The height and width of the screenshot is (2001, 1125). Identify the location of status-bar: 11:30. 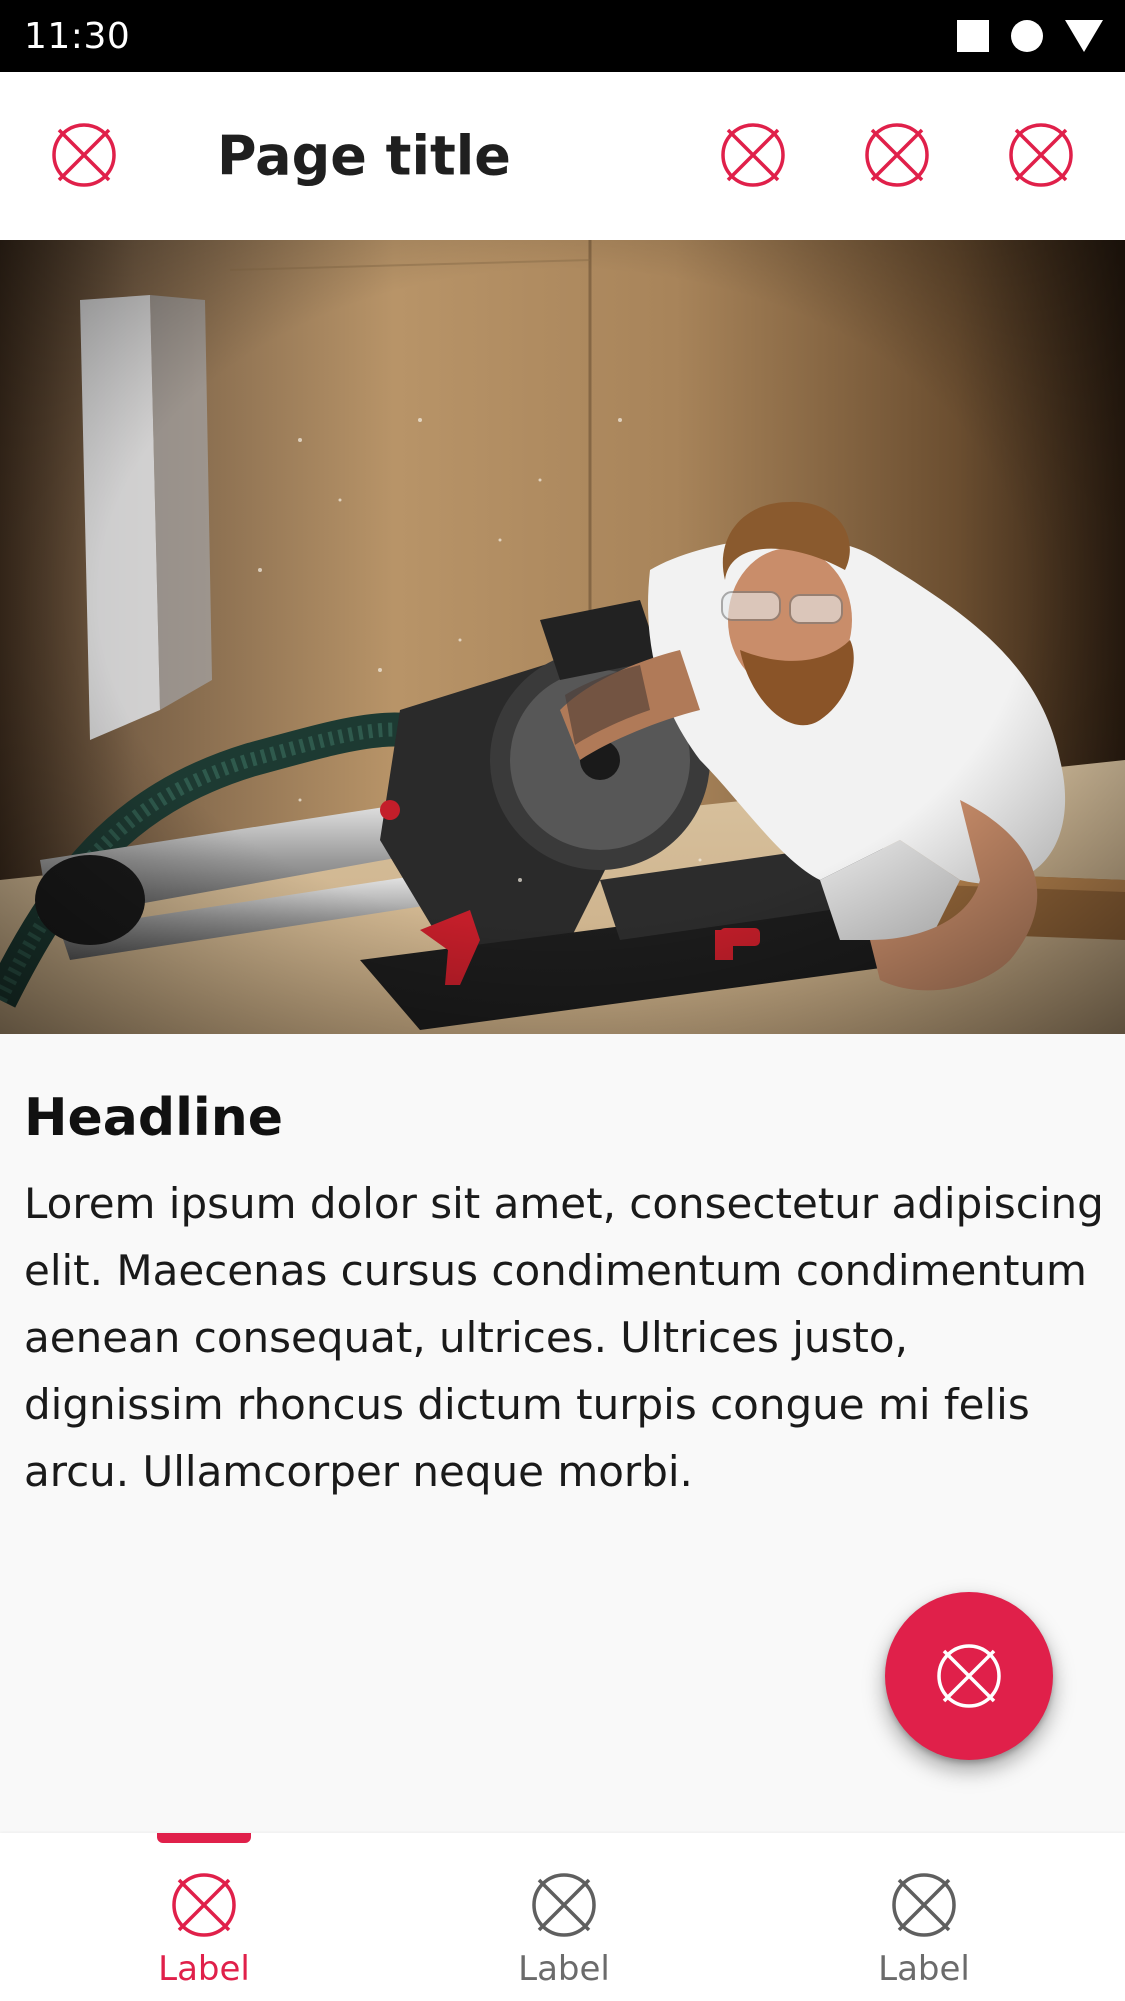
(562, 36).